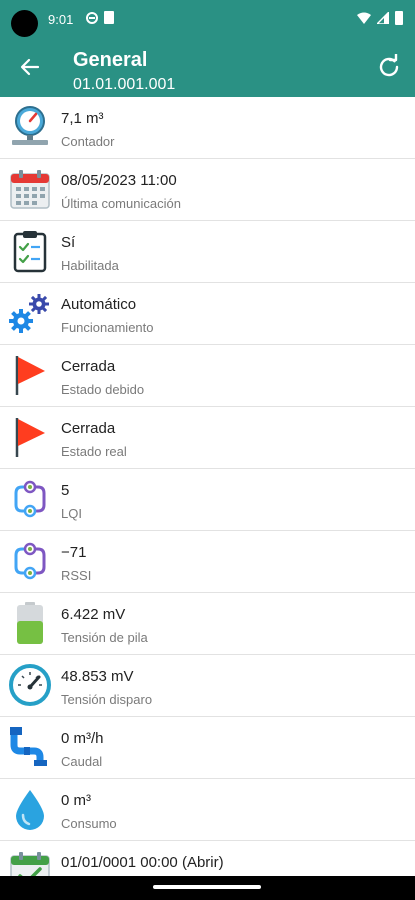 The width and height of the screenshot is (415, 900). What do you see at coordinates (142, 862) in the screenshot?
I see `item-value: 01/01/0001 00:00 (Abrir)` at bounding box center [142, 862].